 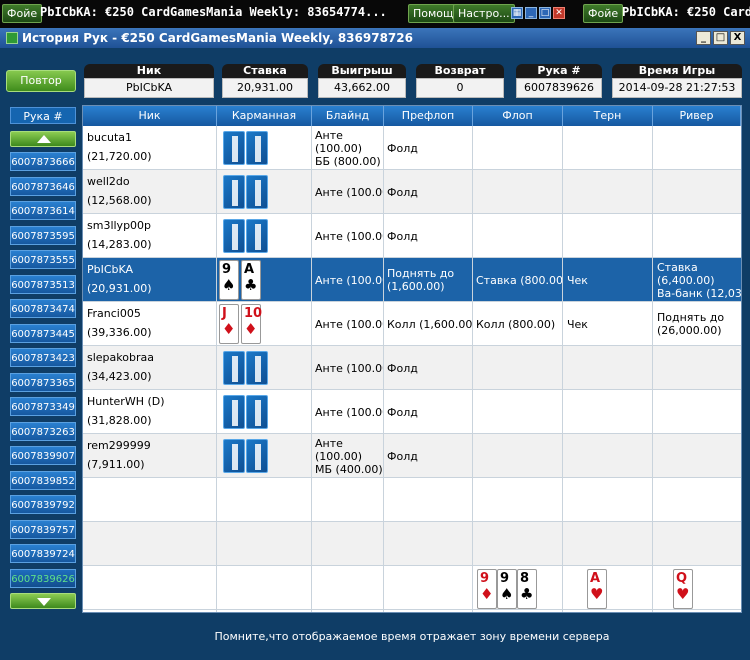 What do you see at coordinates (43, 553) in the screenshot?
I see `hand-list-item: 6007839724` at bounding box center [43, 553].